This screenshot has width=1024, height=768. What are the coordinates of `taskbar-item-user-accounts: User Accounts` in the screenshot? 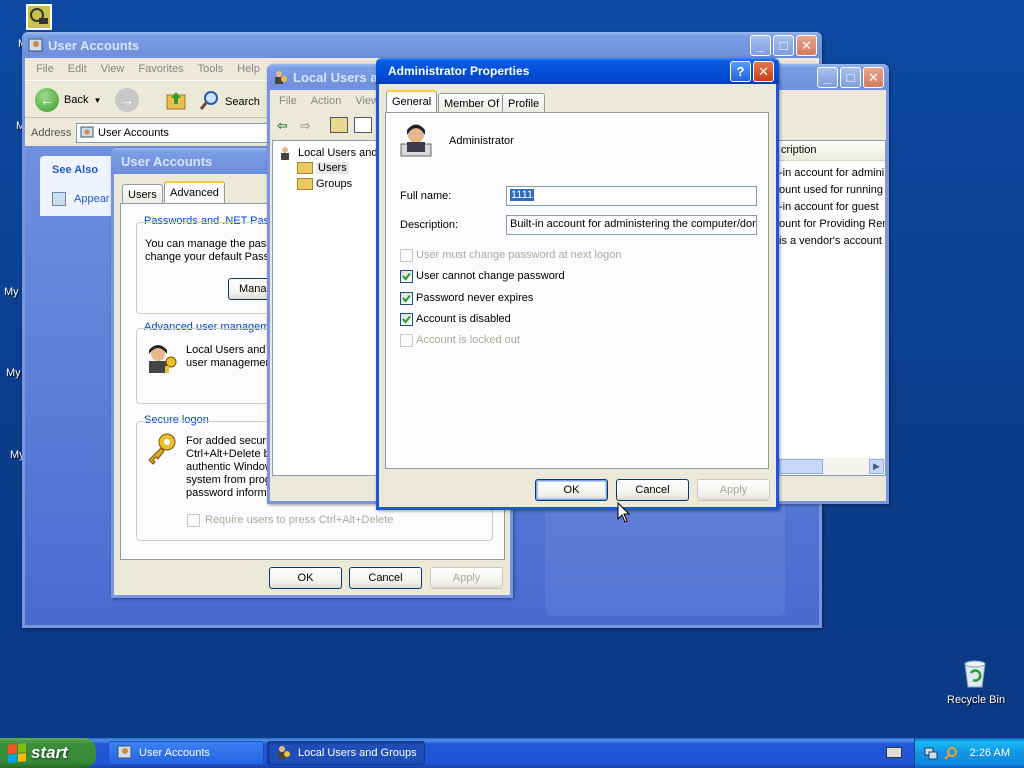 It's located at (186, 753).